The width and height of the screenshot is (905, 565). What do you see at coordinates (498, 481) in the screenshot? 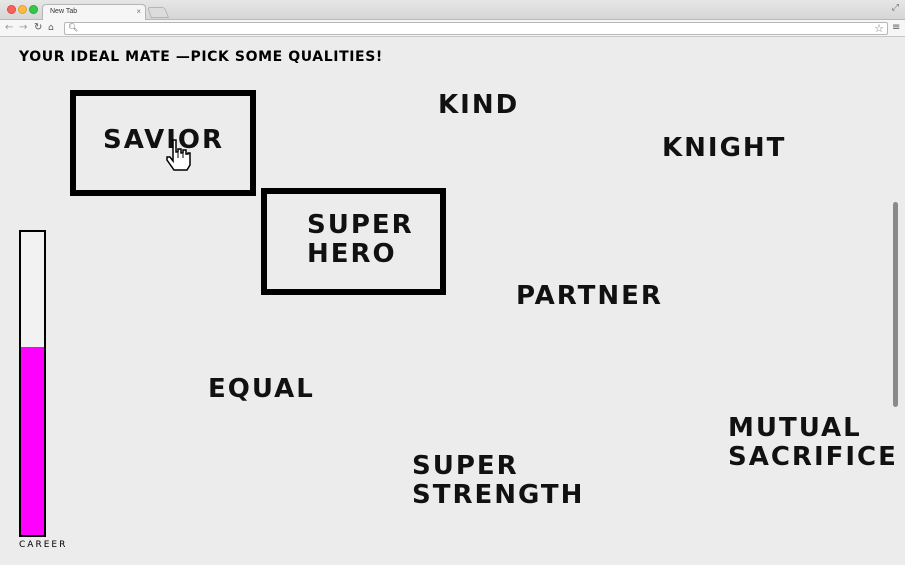
I see `quality-superstrength: SUPER STRENGTH` at bounding box center [498, 481].